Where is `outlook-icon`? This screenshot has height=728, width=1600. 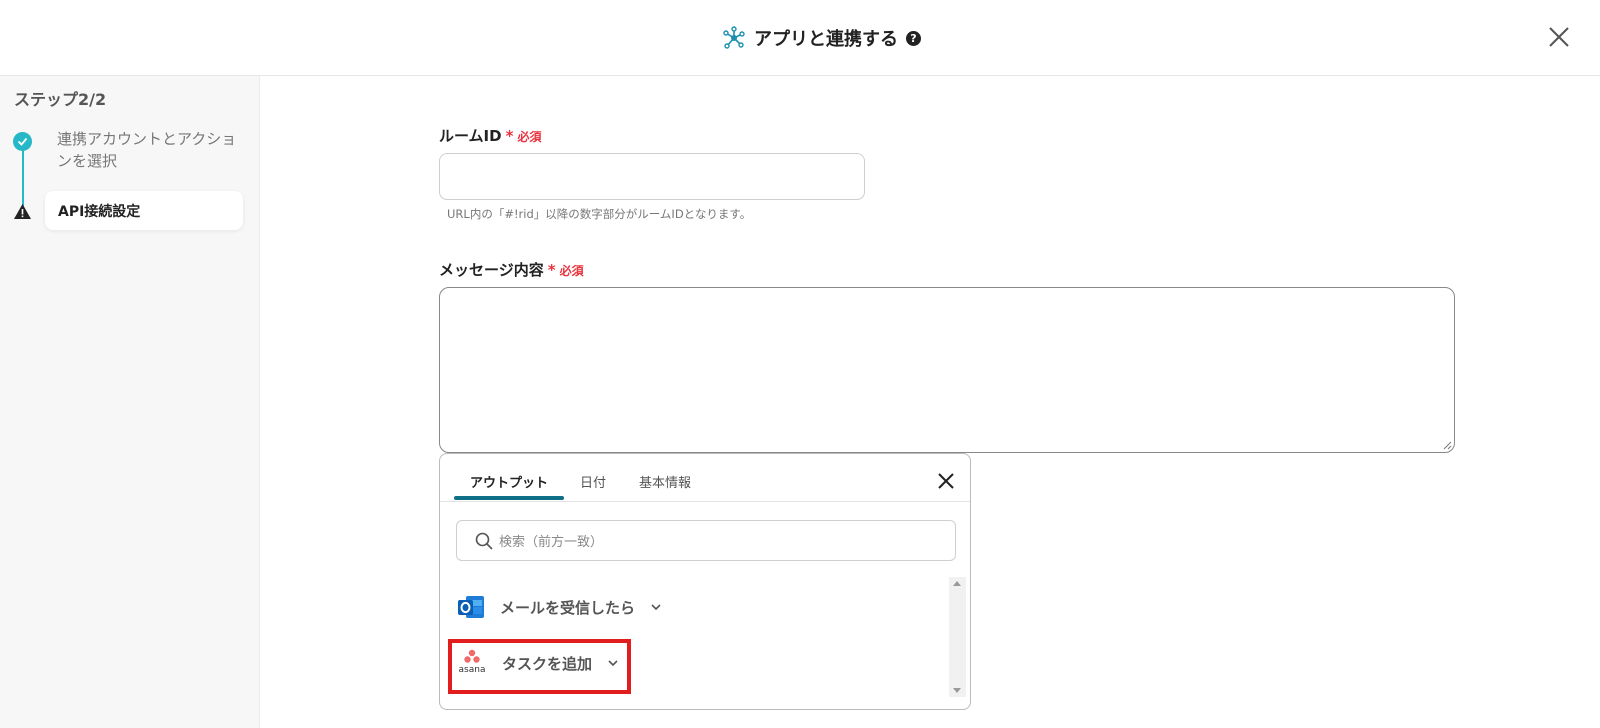
outlook-icon is located at coordinates (471, 607).